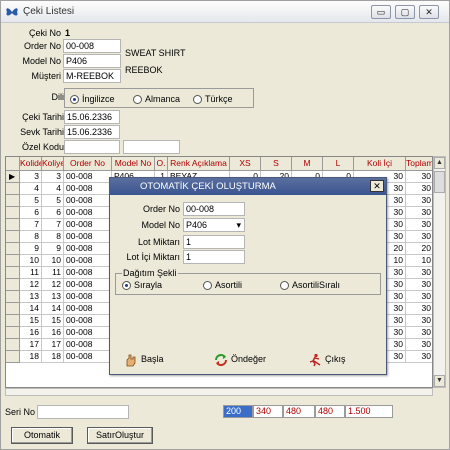  Describe the element at coordinates (419, 249) in the screenshot. I see `table-cell: 20` at that location.